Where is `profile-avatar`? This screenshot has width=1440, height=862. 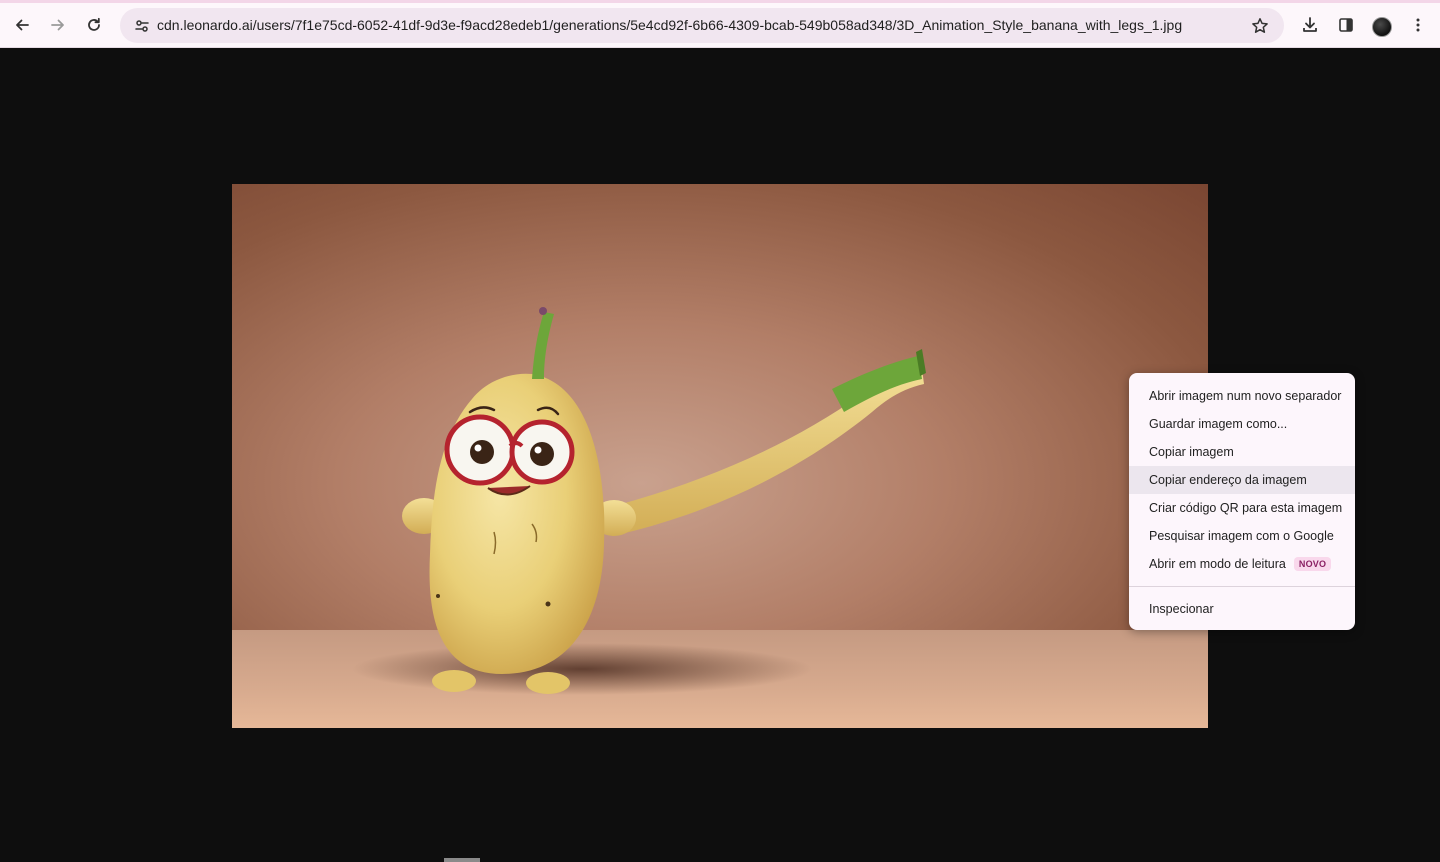
profile-avatar is located at coordinates (1382, 27).